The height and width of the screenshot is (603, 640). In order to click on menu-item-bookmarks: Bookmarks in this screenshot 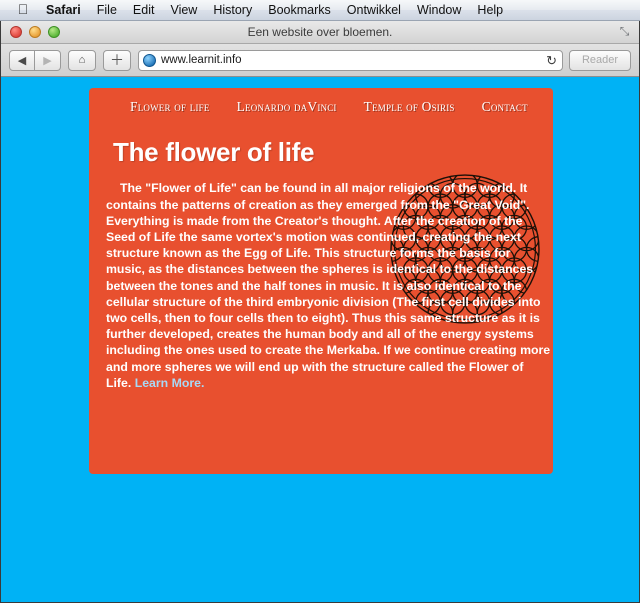, I will do `click(299, 10)`.